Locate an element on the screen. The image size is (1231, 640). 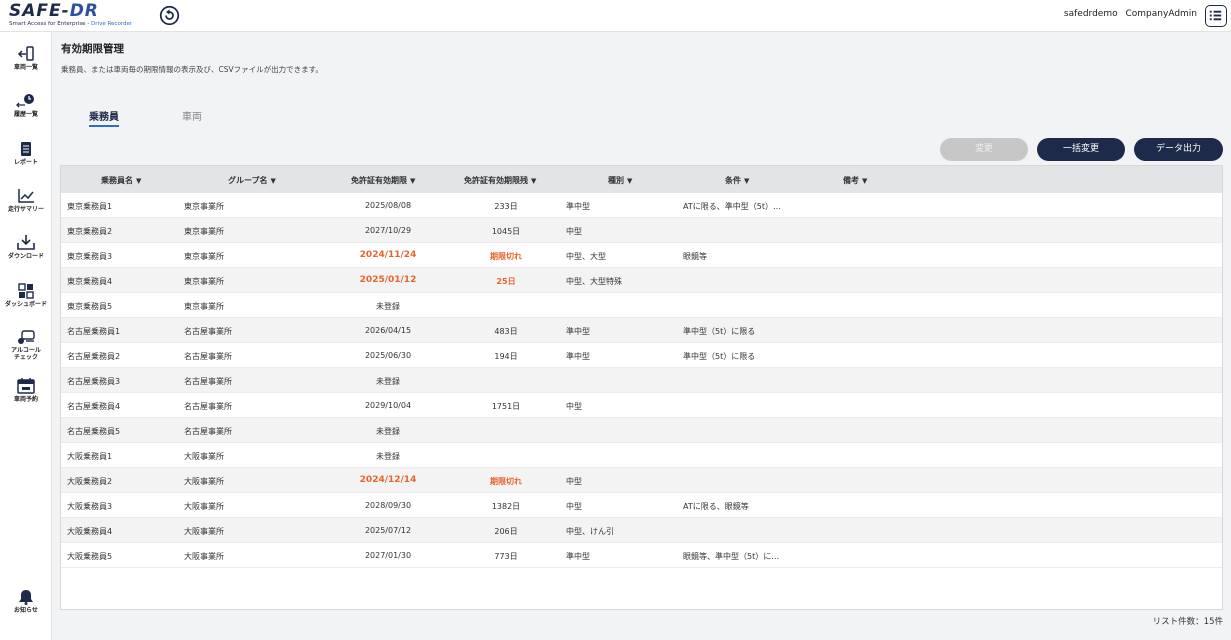
header-license-expiry: 免許証有効期限 ▼ is located at coordinates (383, 180).